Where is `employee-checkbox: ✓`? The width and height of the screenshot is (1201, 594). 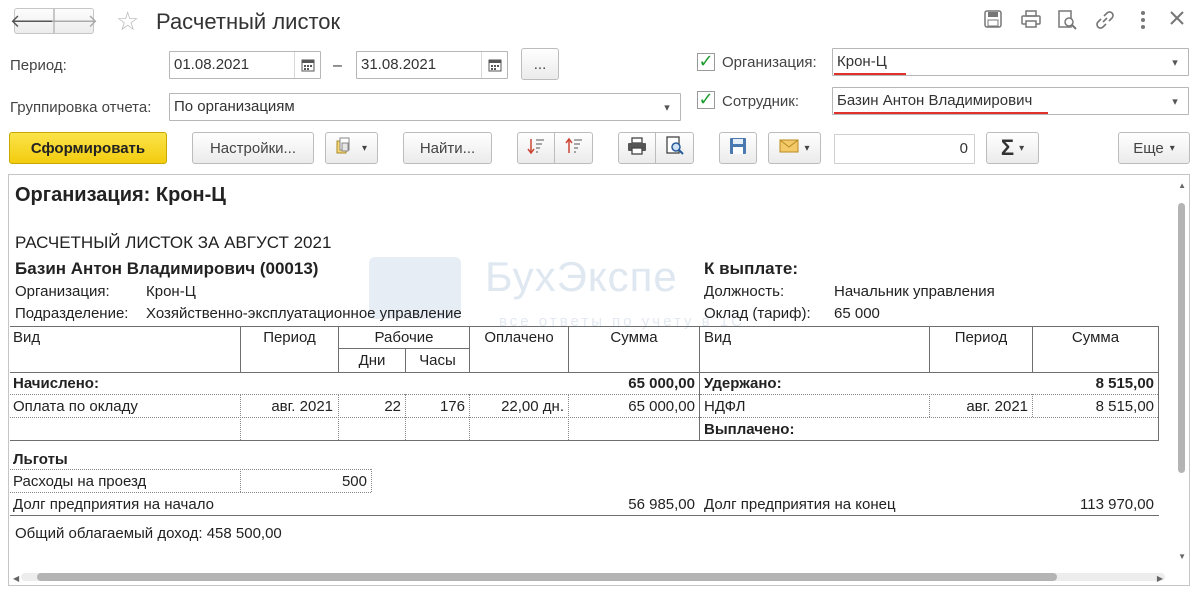 employee-checkbox: ✓ is located at coordinates (706, 99).